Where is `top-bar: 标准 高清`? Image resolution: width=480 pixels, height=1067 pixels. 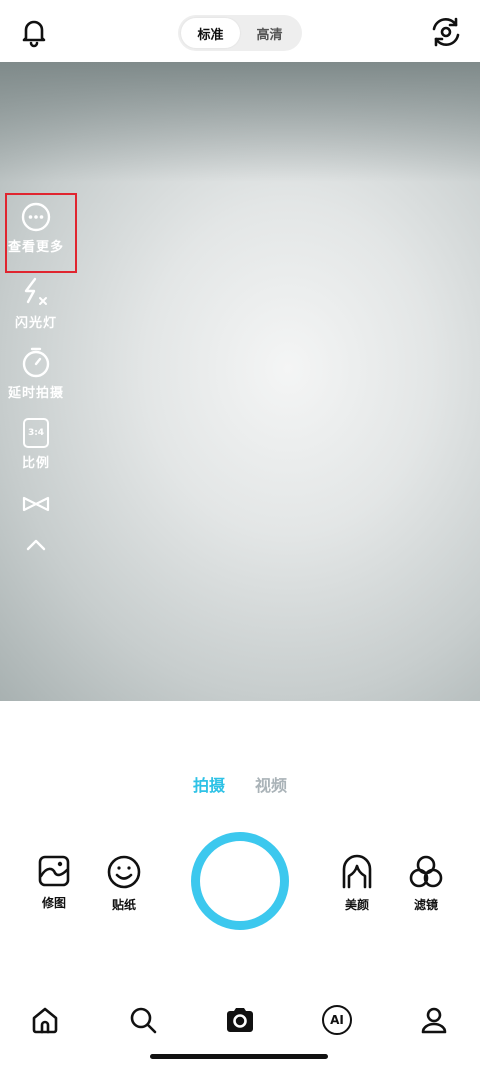 top-bar: 标准 高清 is located at coordinates (240, 31).